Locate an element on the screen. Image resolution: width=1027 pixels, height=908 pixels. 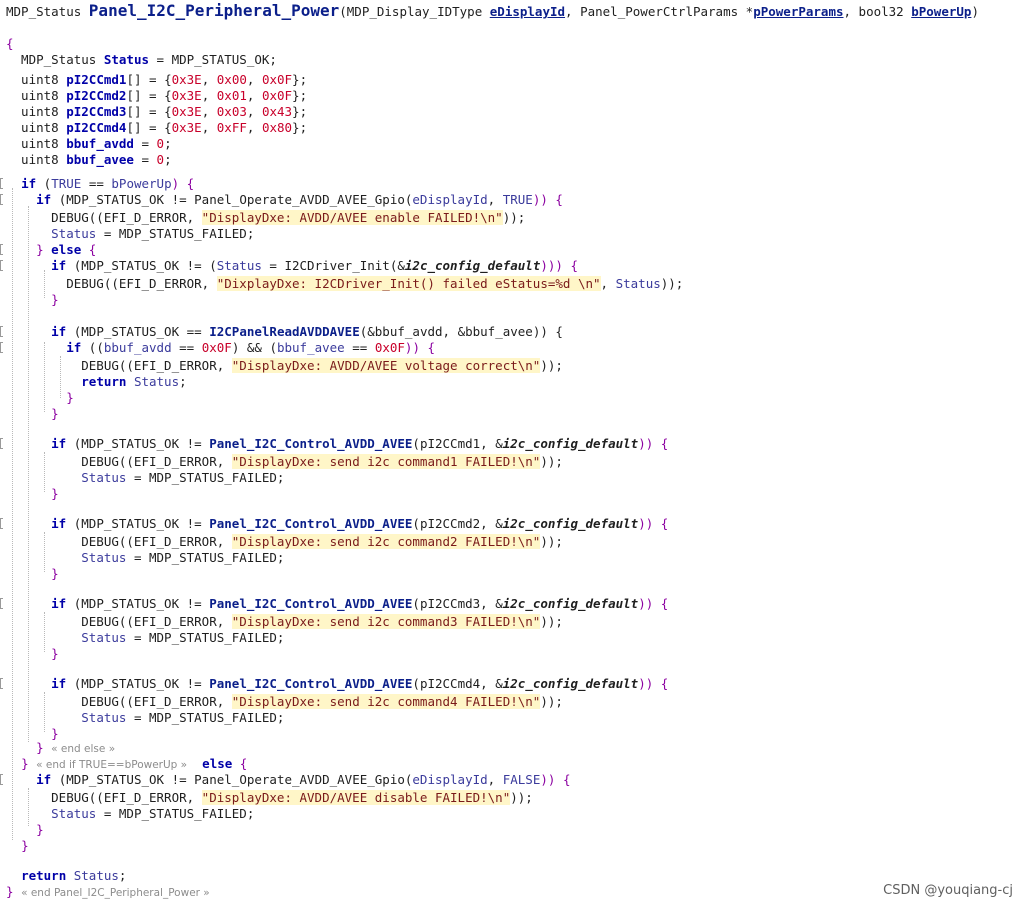
code-token: , is located at coordinates (209, 79).